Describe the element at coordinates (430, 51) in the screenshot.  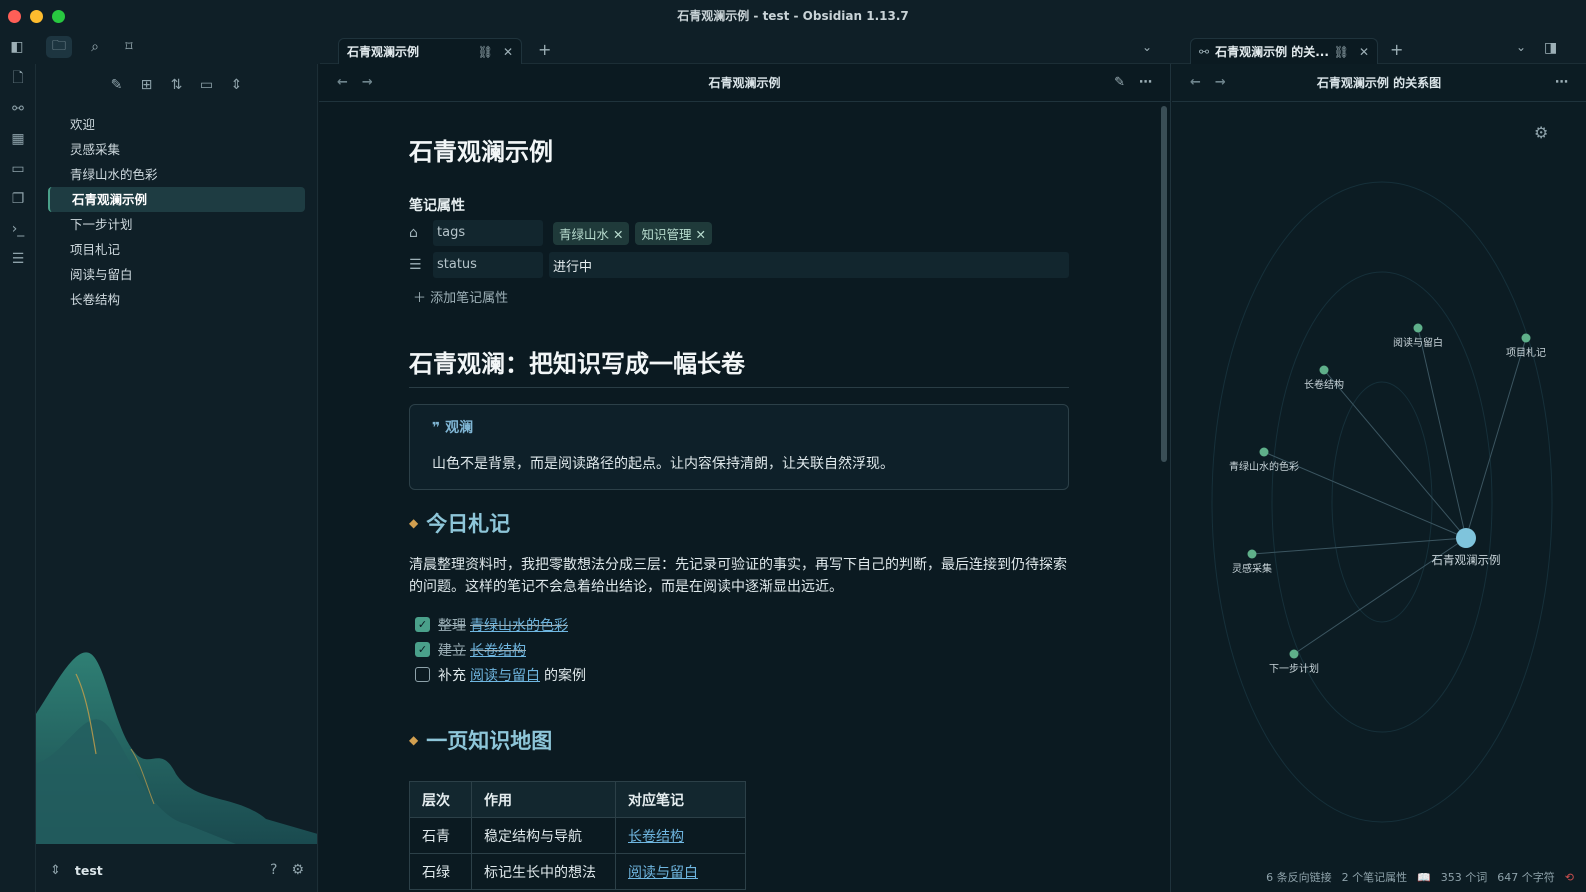
I see `tab-main-note: 石青观澜示例 ⛓ ✕` at that location.